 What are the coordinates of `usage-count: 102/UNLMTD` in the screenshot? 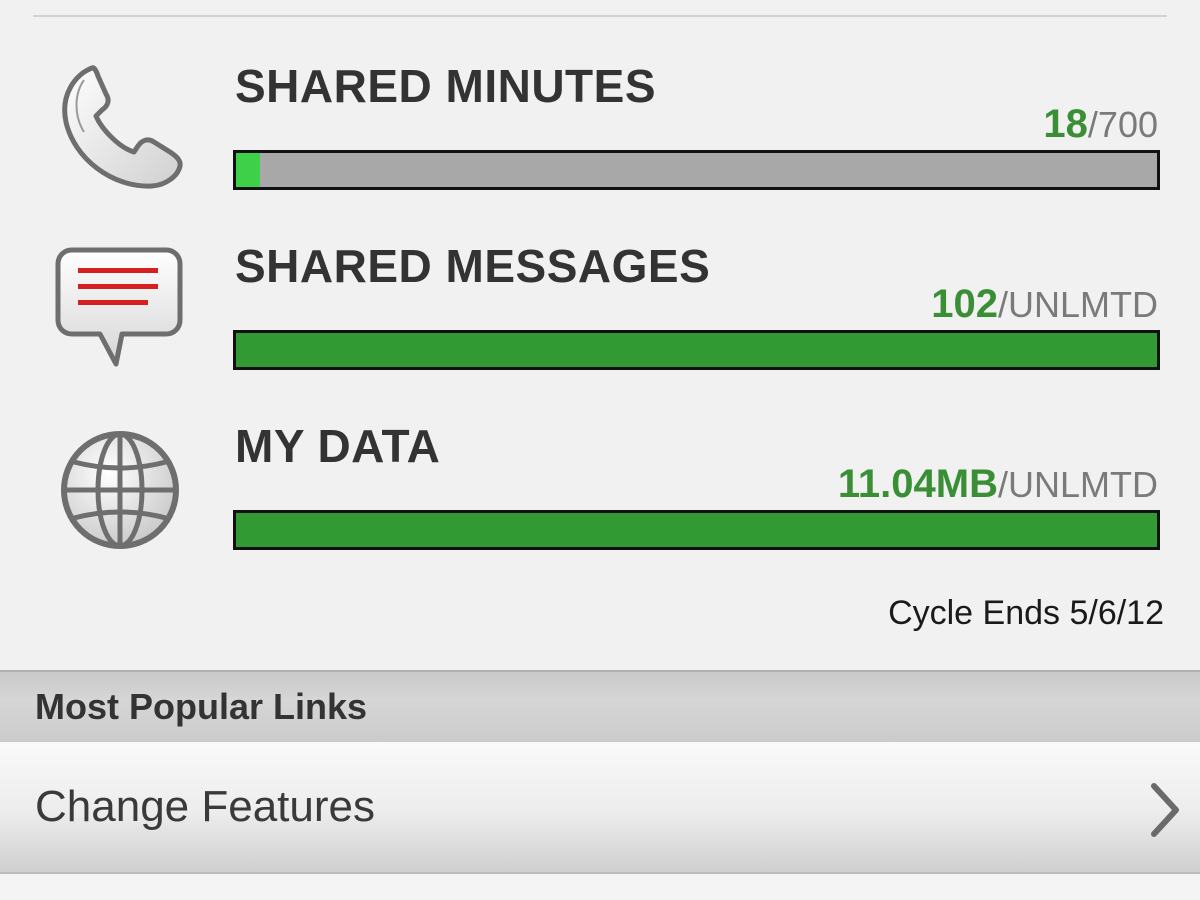 It's located at (1044, 304).